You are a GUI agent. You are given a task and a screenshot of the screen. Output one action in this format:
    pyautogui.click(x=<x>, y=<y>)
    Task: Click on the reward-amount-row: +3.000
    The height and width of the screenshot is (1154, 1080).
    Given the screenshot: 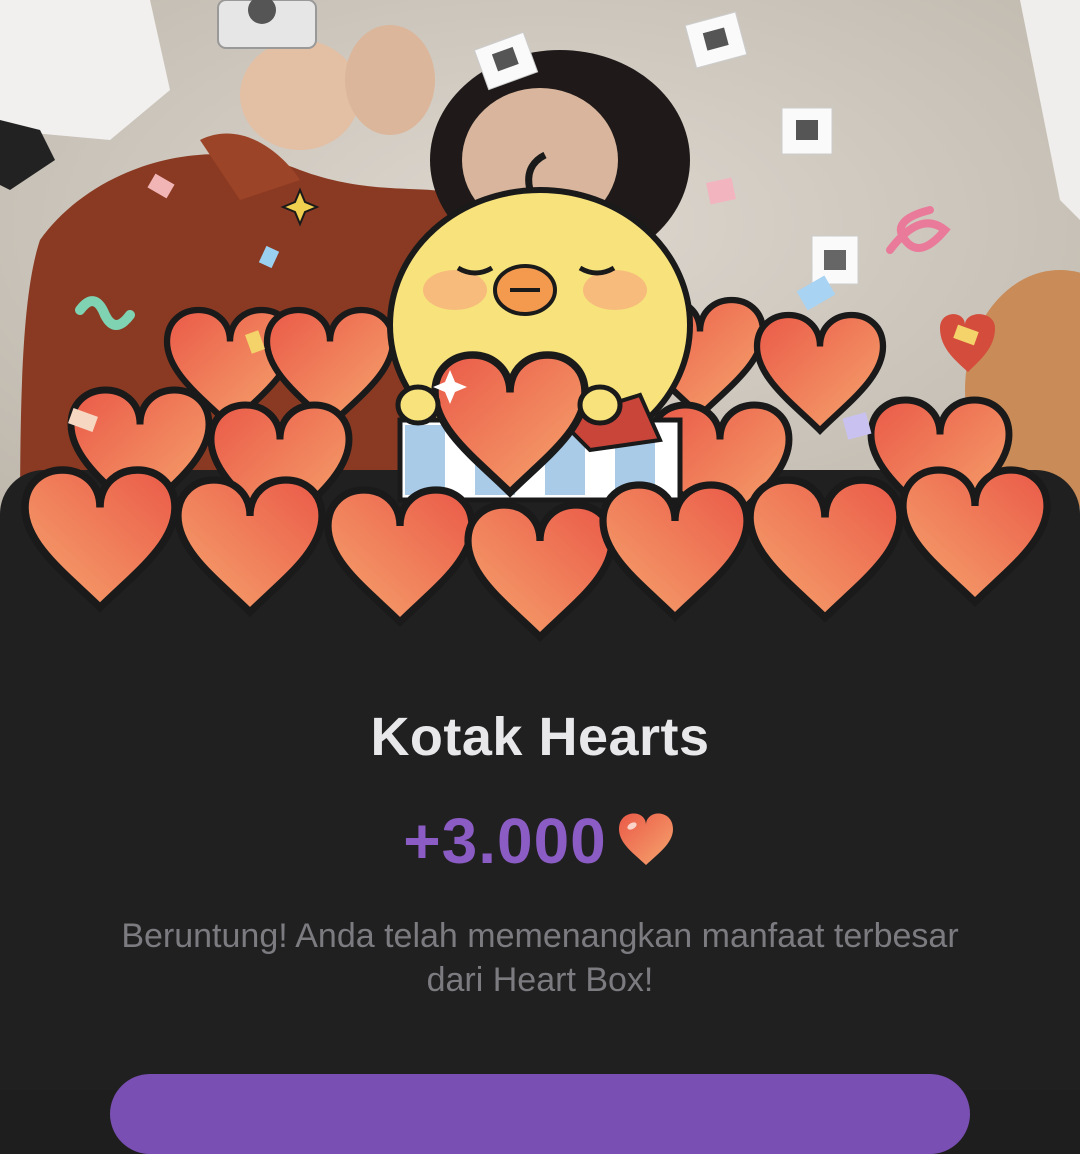 What is the action you would take?
    pyautogui.click(x=540, y=841)
    